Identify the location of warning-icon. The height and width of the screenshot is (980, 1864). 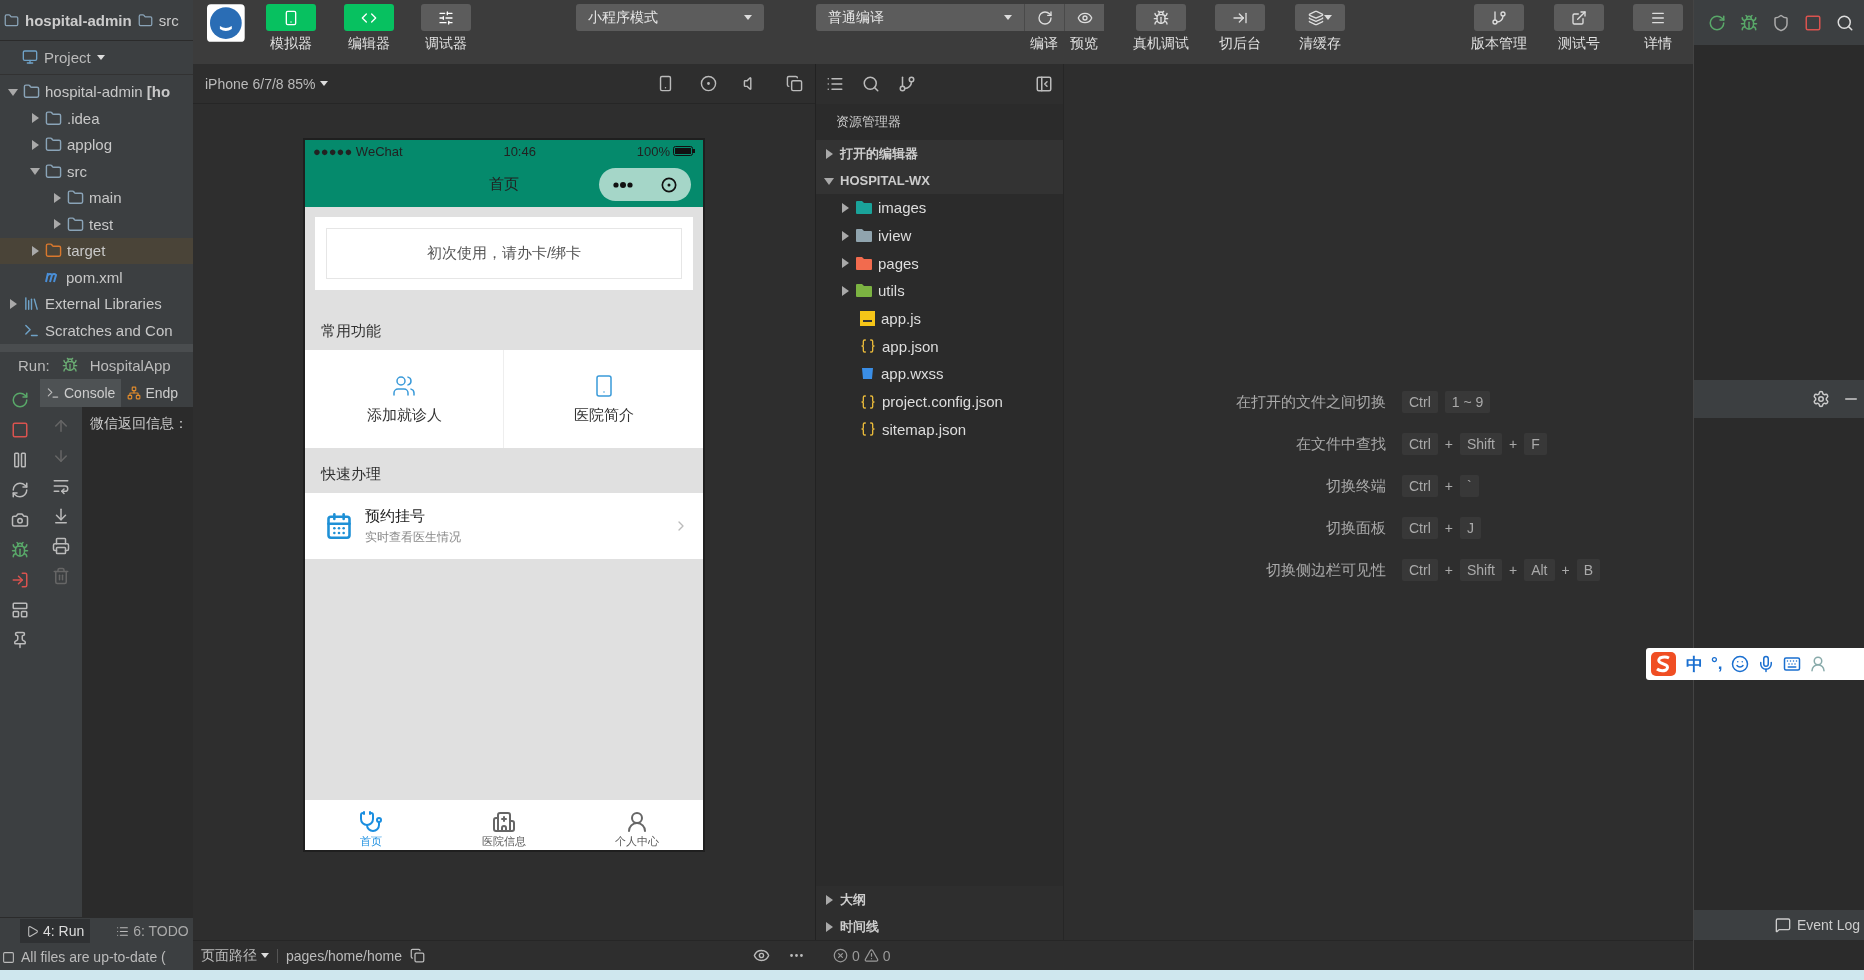
(871, 955).